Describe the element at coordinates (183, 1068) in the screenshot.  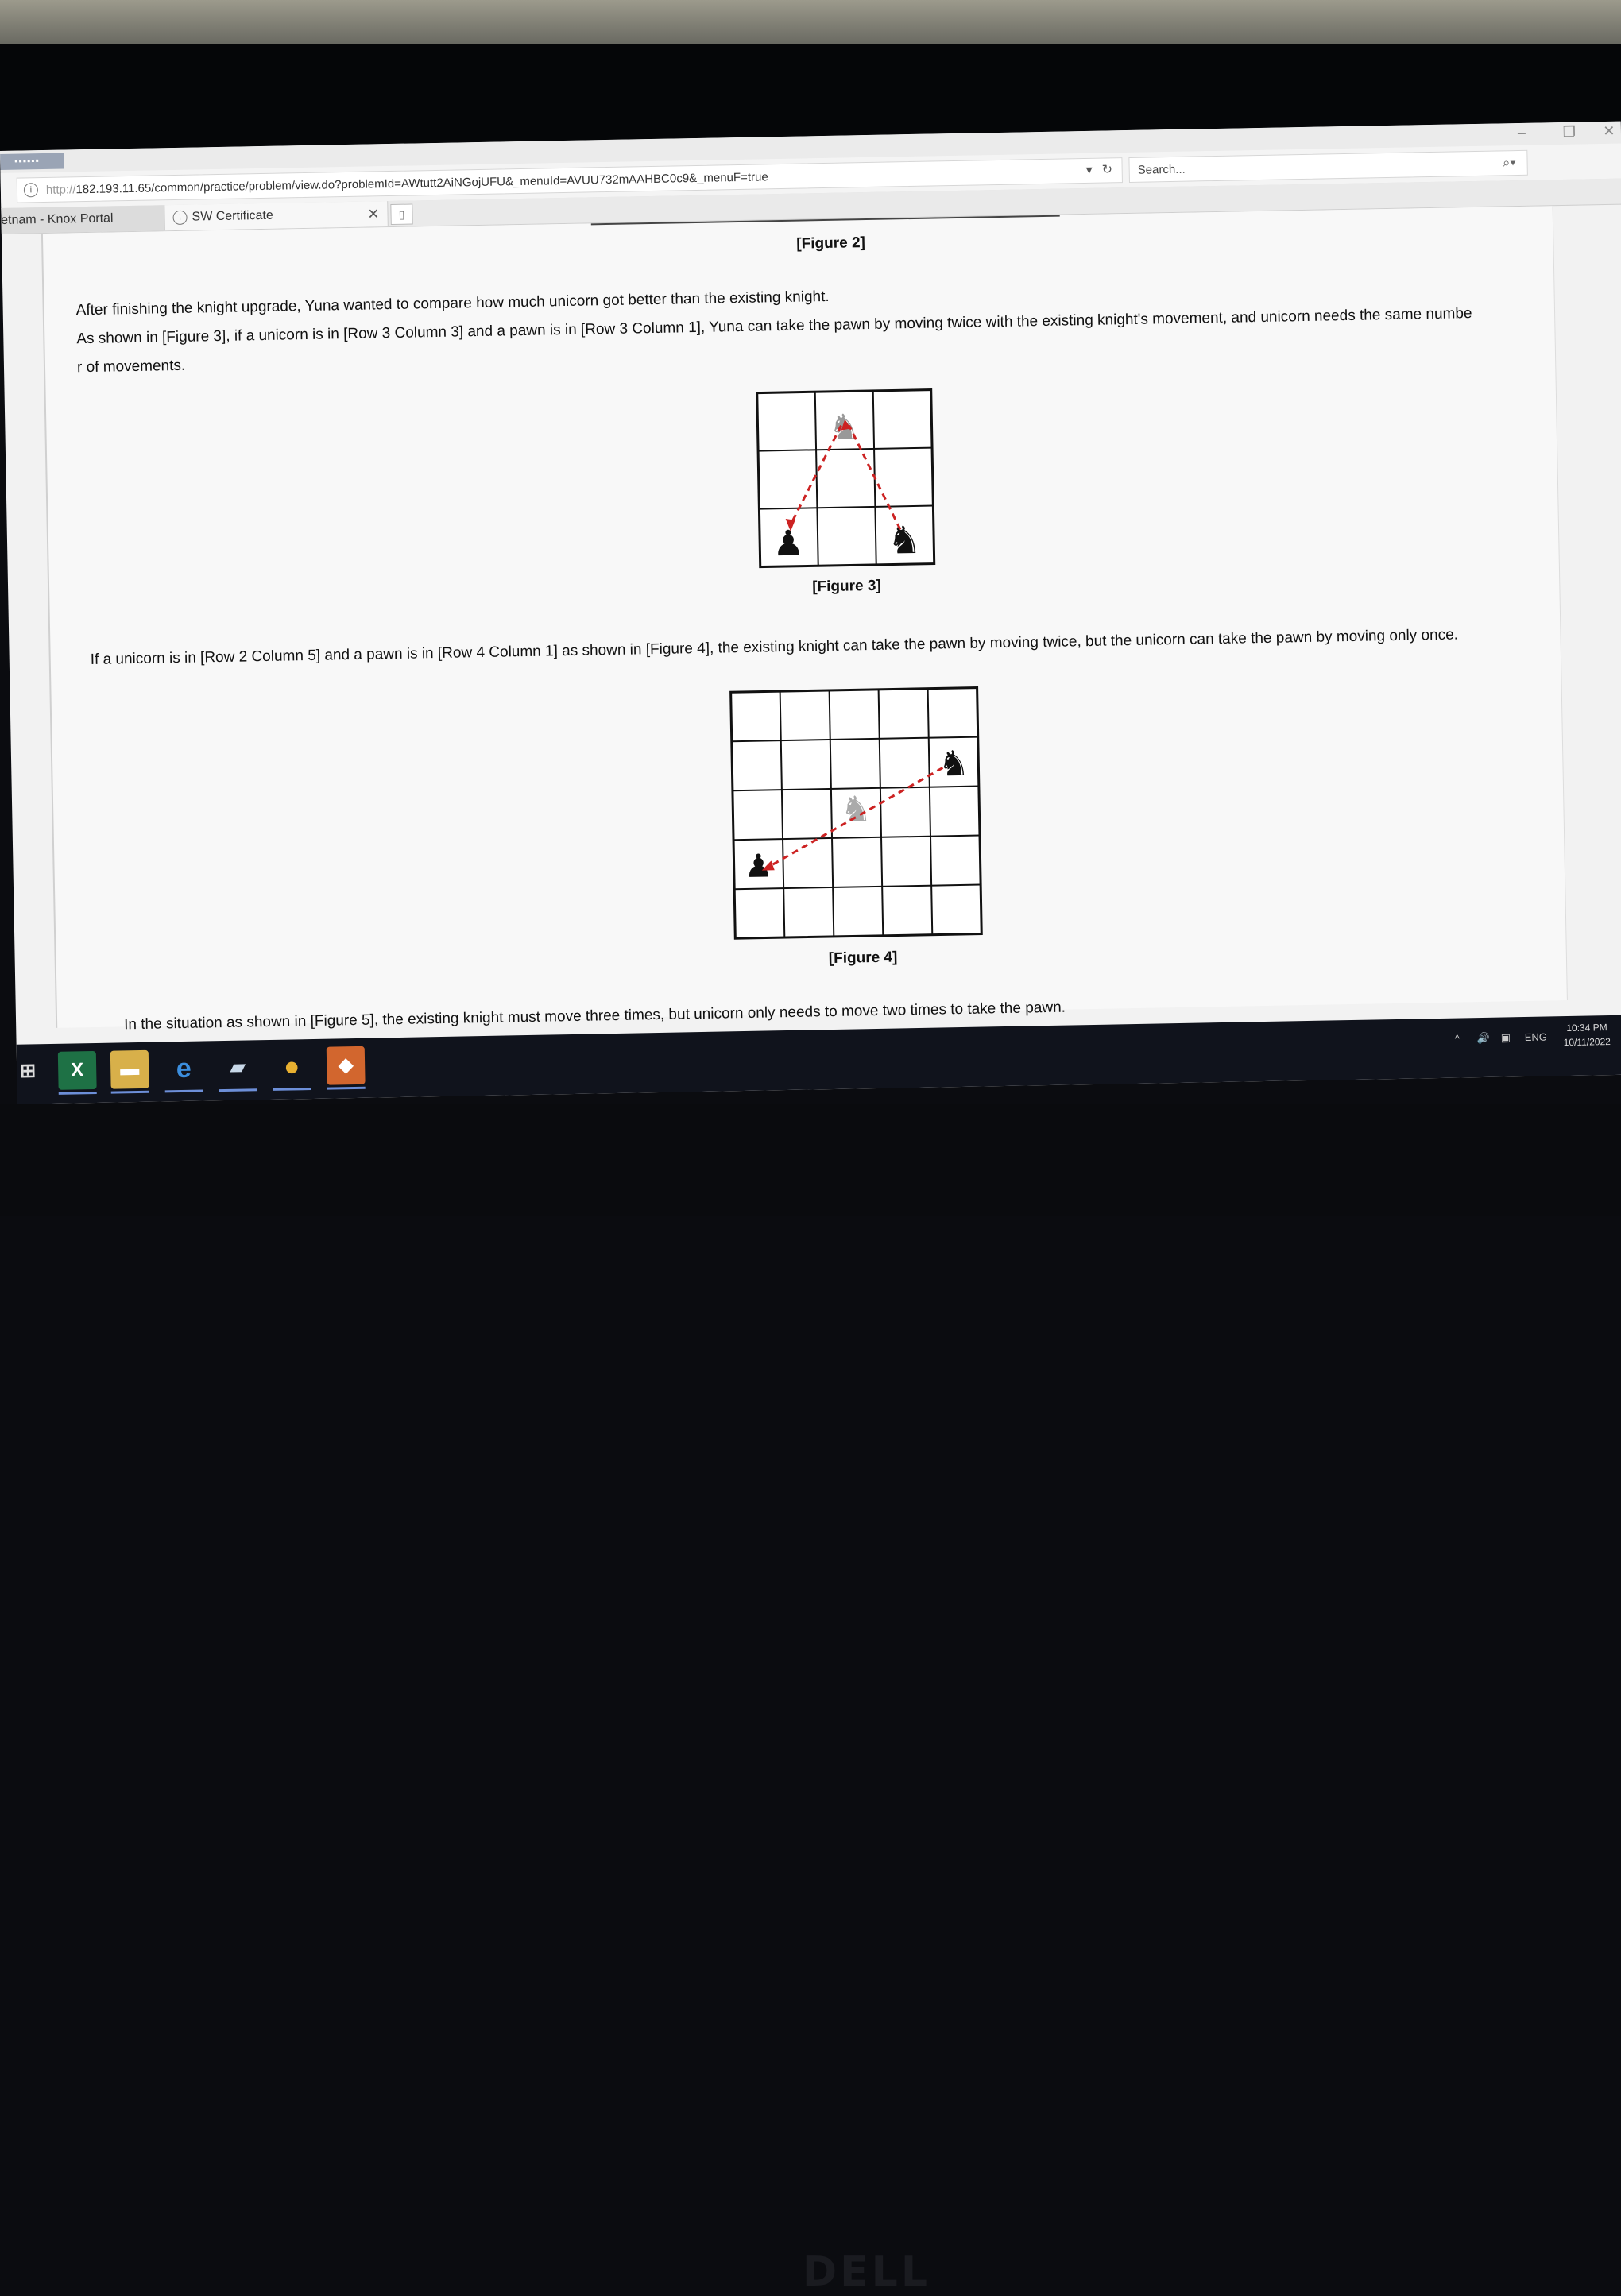
I see `internet-explorer-icon: e` at that location.